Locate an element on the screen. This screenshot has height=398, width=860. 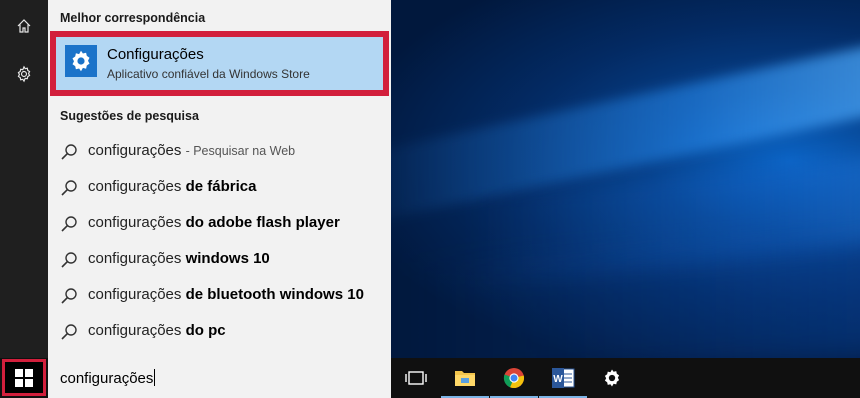
suggestion-completion: do pc is located at coordinates (205, 330).